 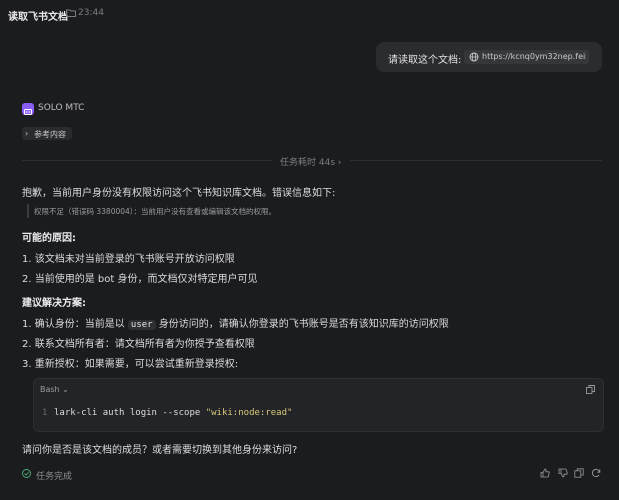 I want to click on thumbs-up-icon, so click(x=545, y=473).